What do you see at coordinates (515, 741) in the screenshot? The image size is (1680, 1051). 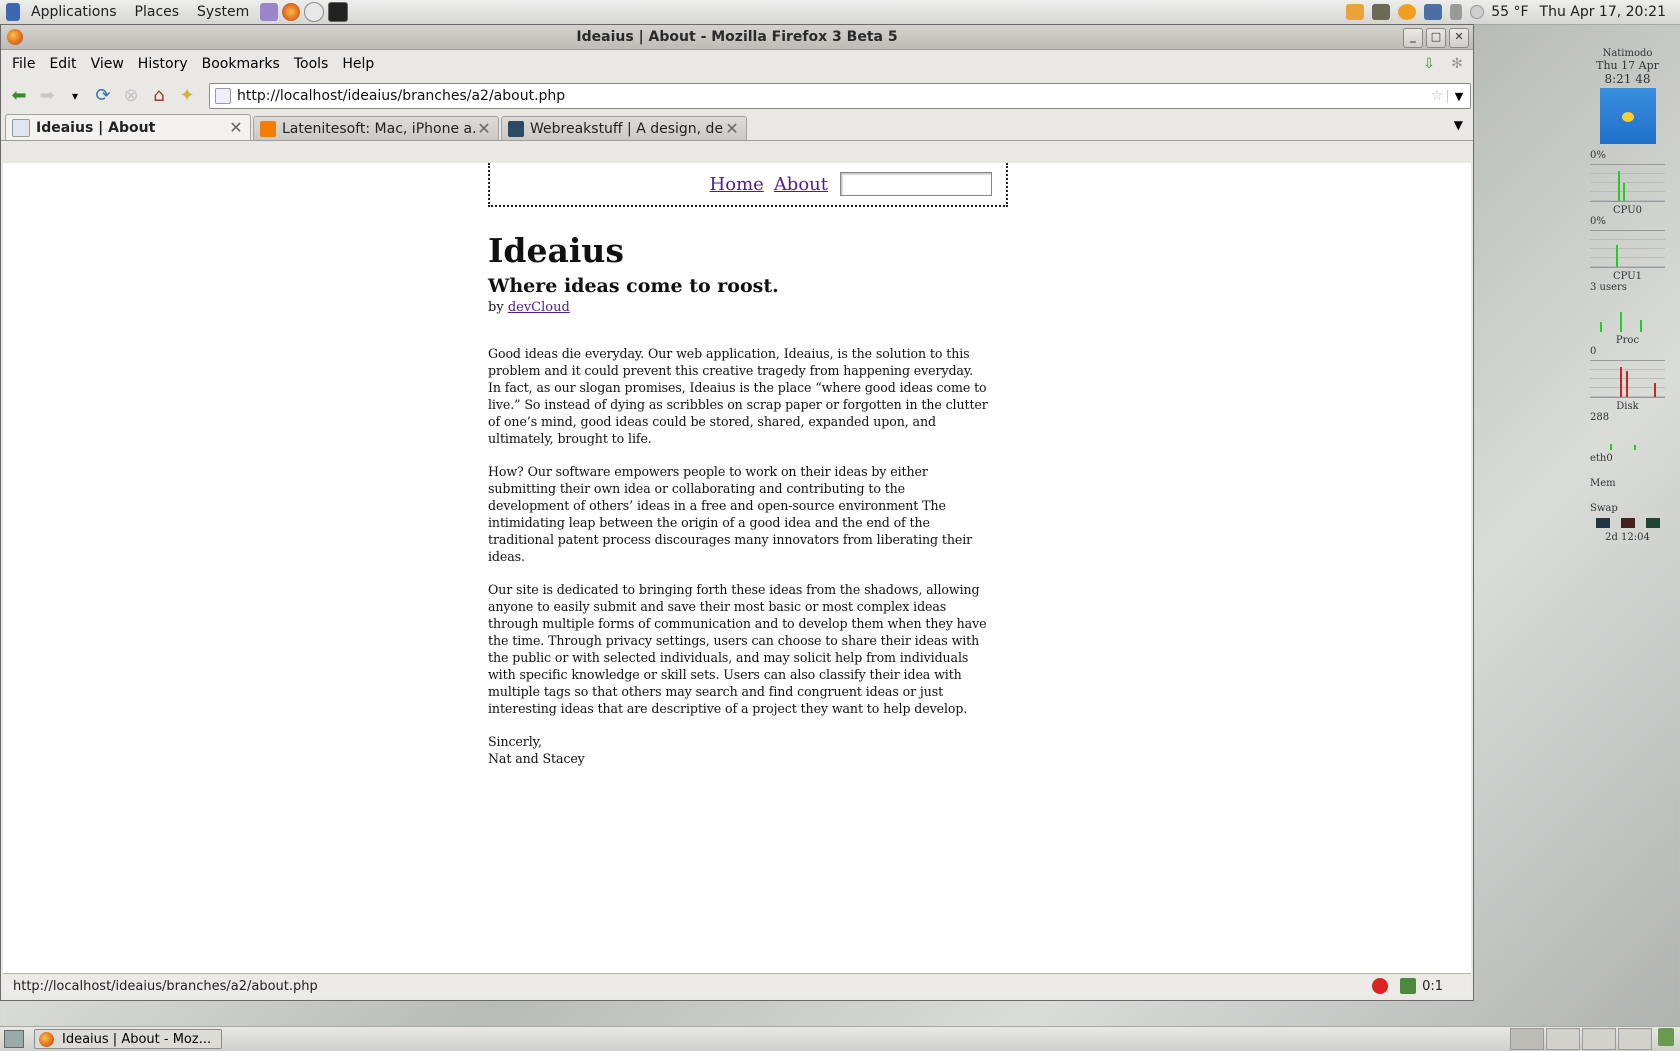 I see `closing: Sincerly,` at bounding box center [515, 741].